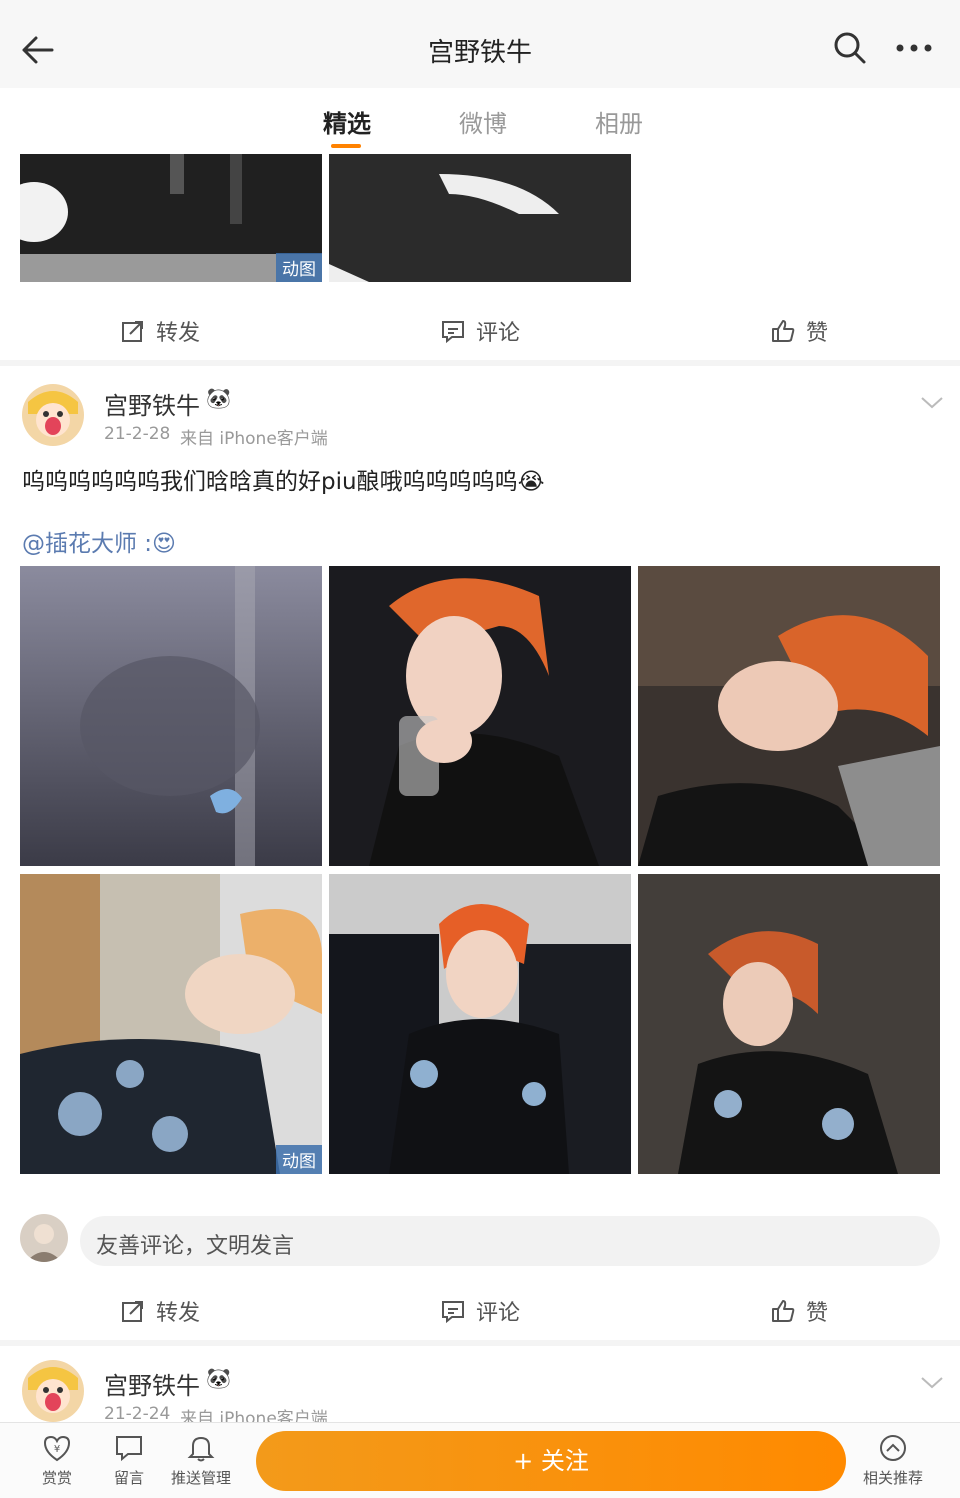 The image size is (960, 1498). I want to click on bell-icon, so click(201, 1449).